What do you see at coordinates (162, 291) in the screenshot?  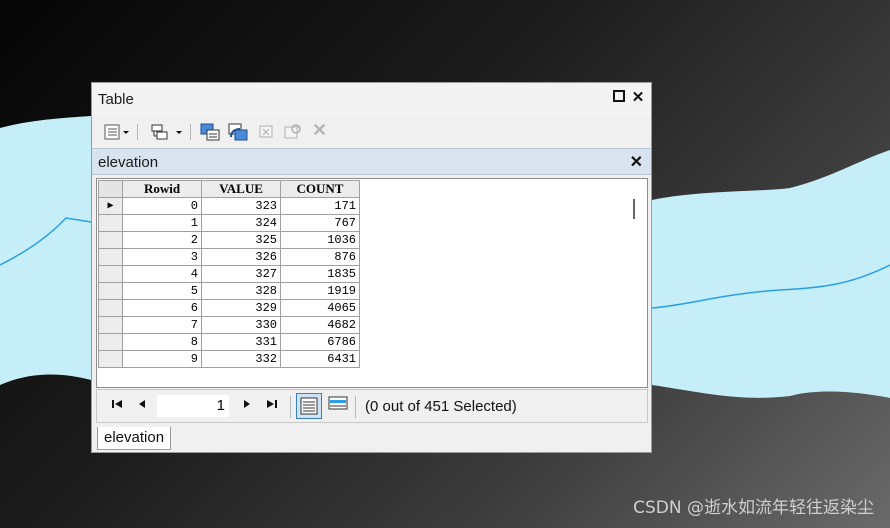 I see `table-cell: 5` at bounding box center [162, 291].